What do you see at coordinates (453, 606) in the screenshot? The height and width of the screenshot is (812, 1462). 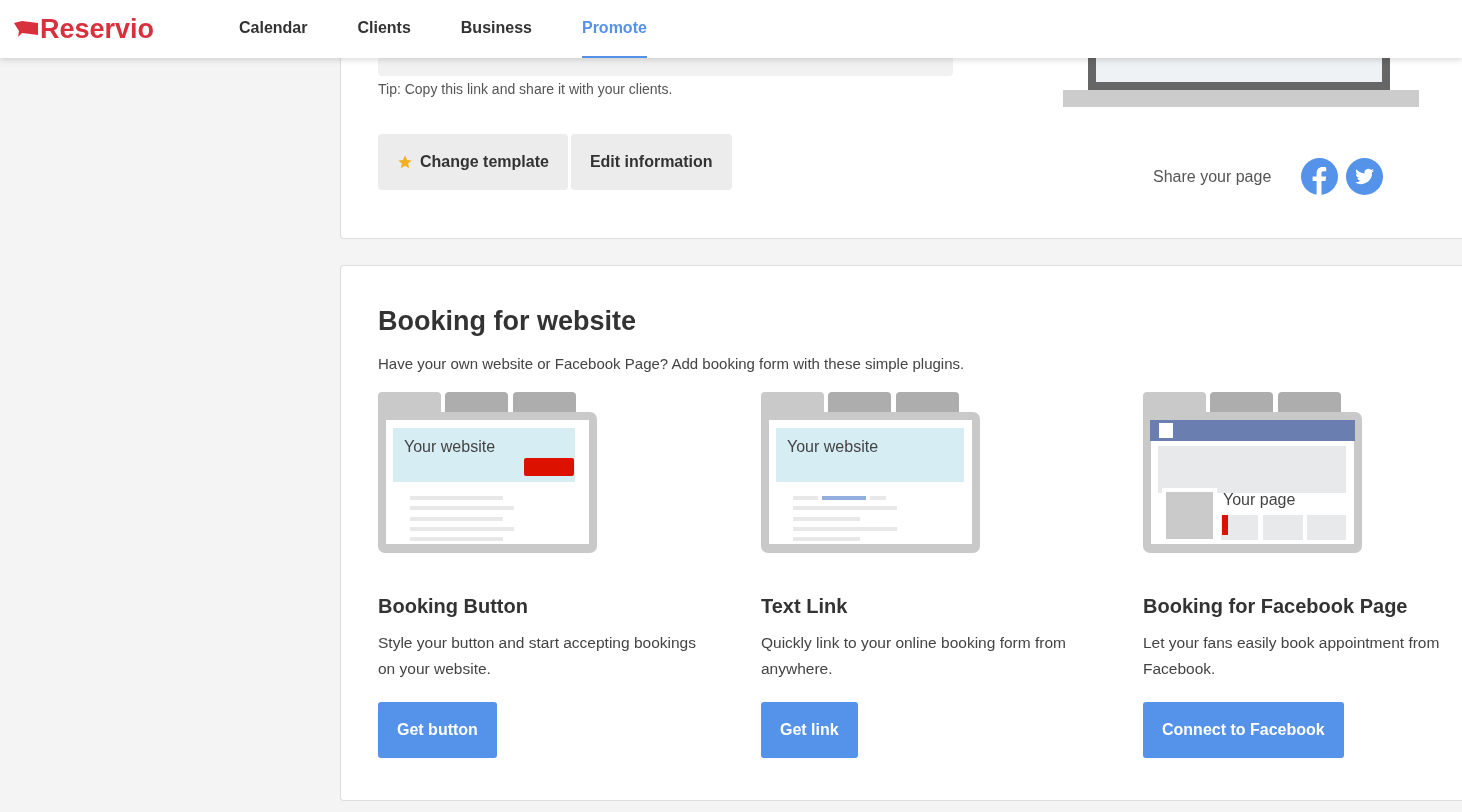 I see `plugin-title: Booking Button` at bounding box center [453, 606].